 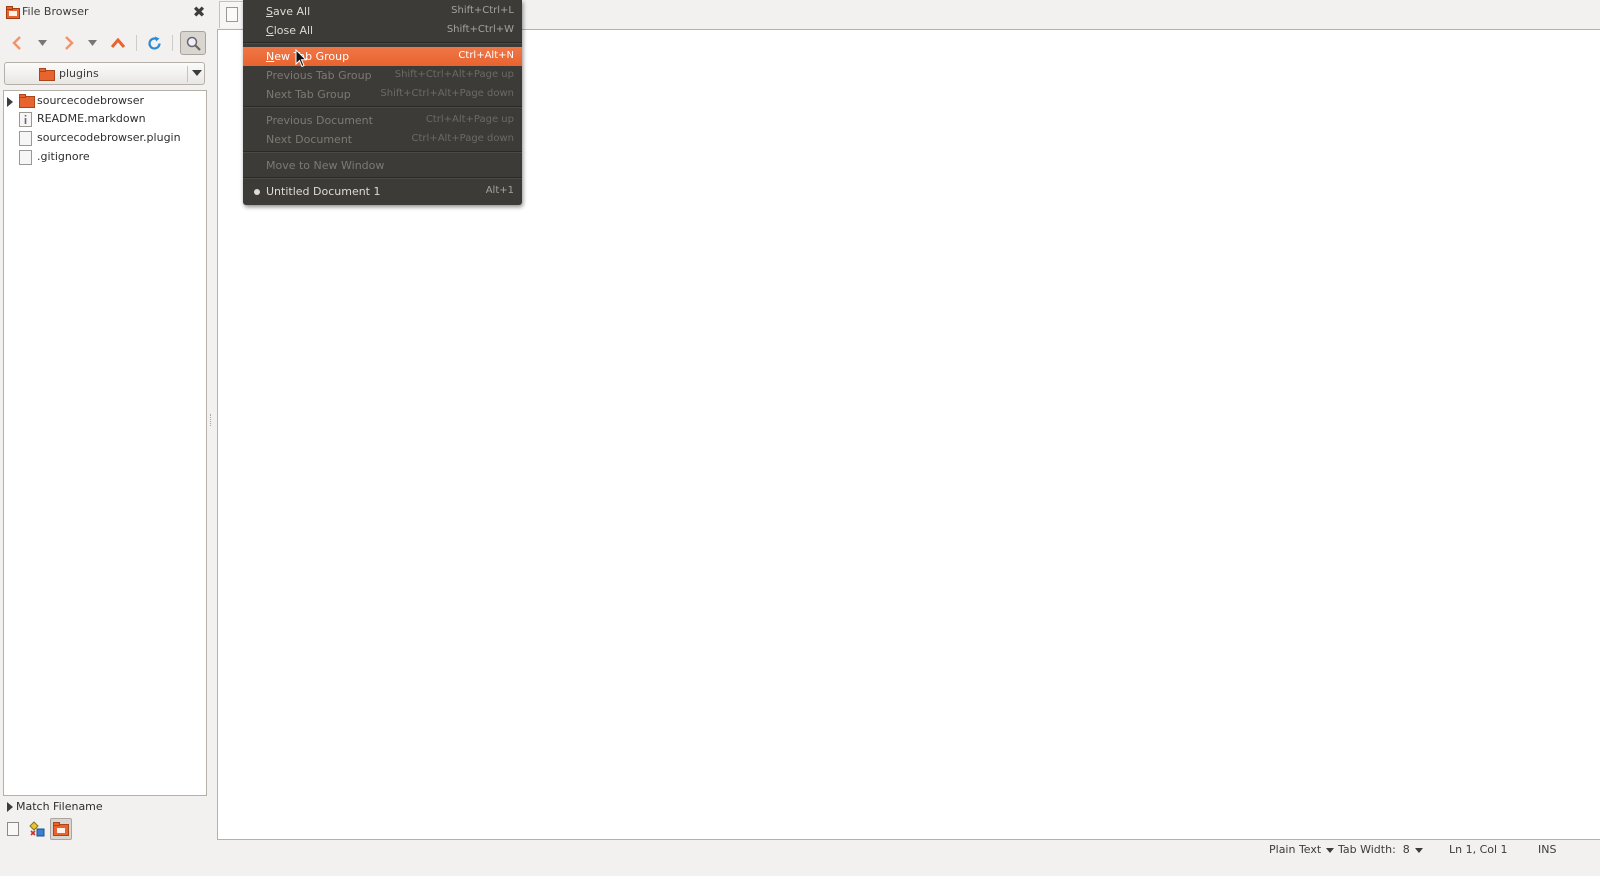 What do you see at coordinates (462, 138) in the screenshot?
I see `menu-item-shortcut: Ctrl+Alt+Page down` at bounding box center [462, 138].